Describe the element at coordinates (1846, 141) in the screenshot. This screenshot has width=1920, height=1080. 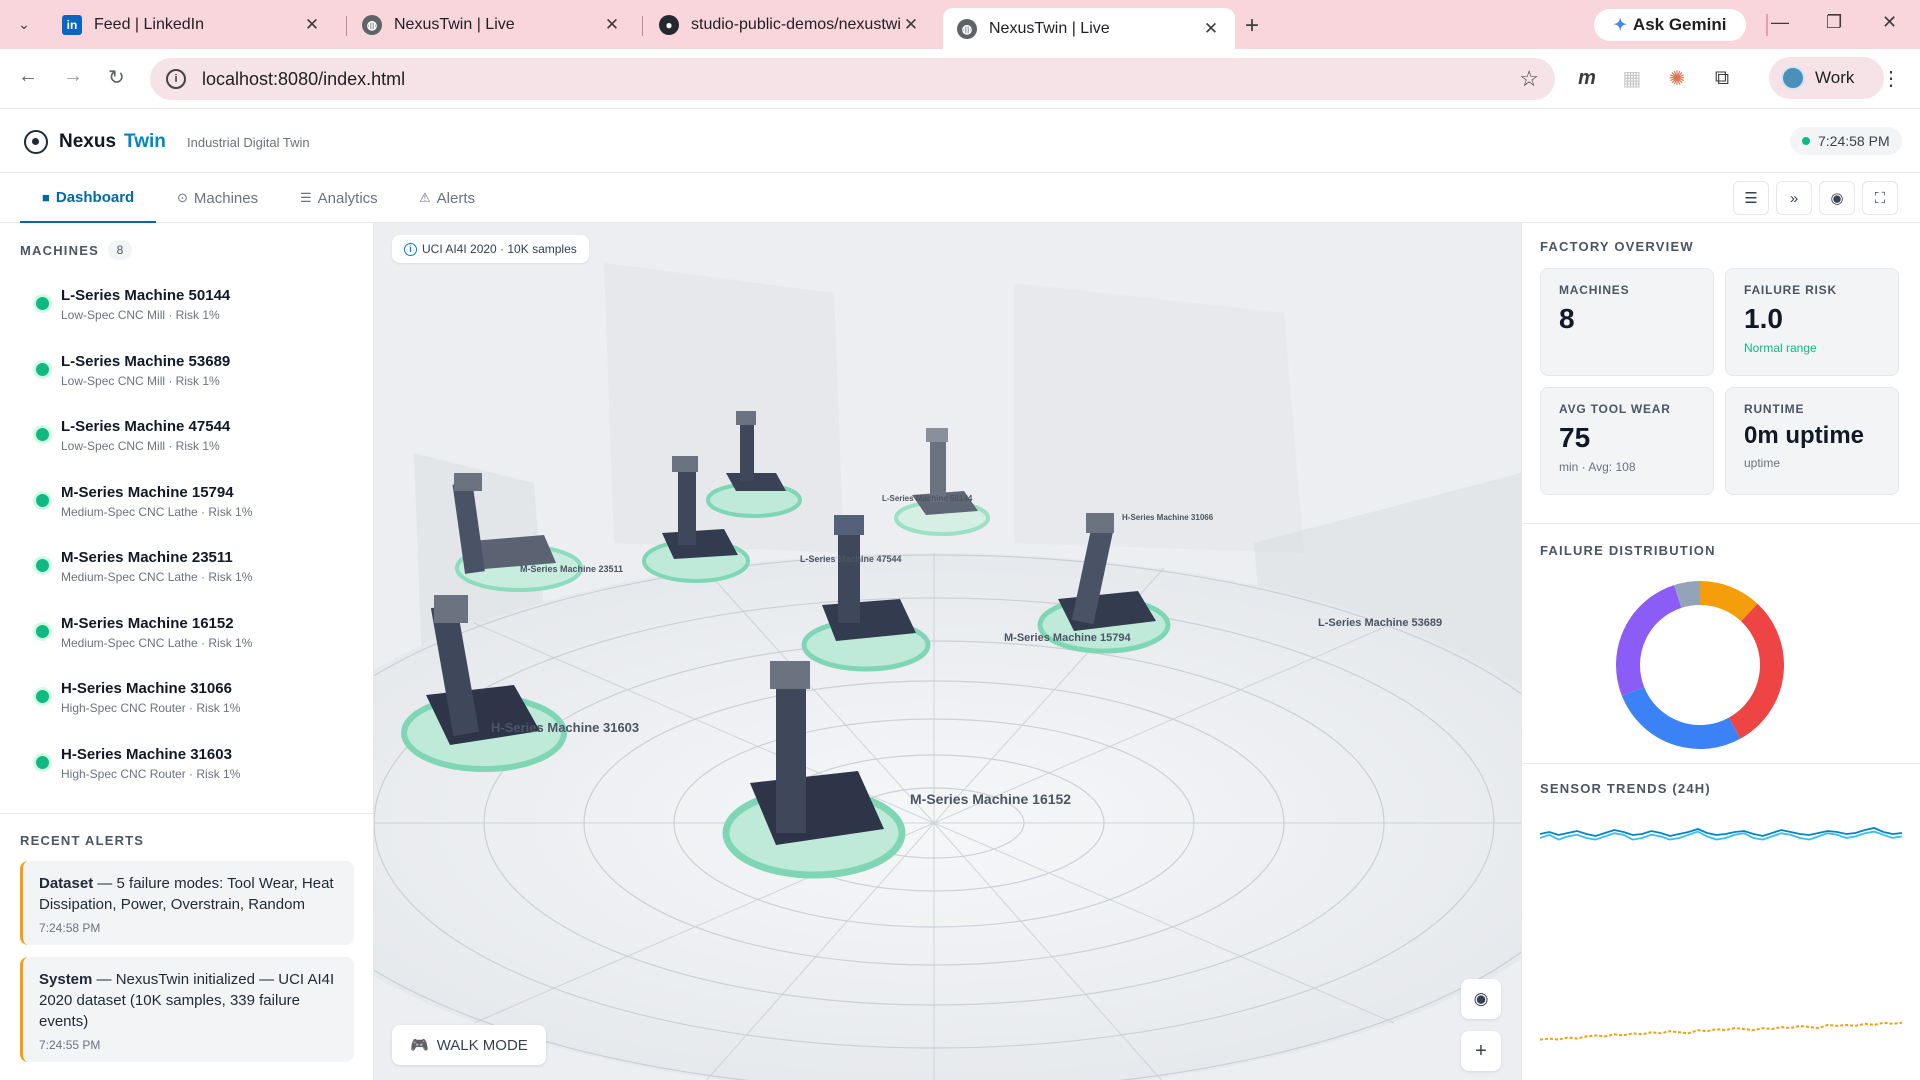
I see `live-clock: 7:24:58 PM` at that location.